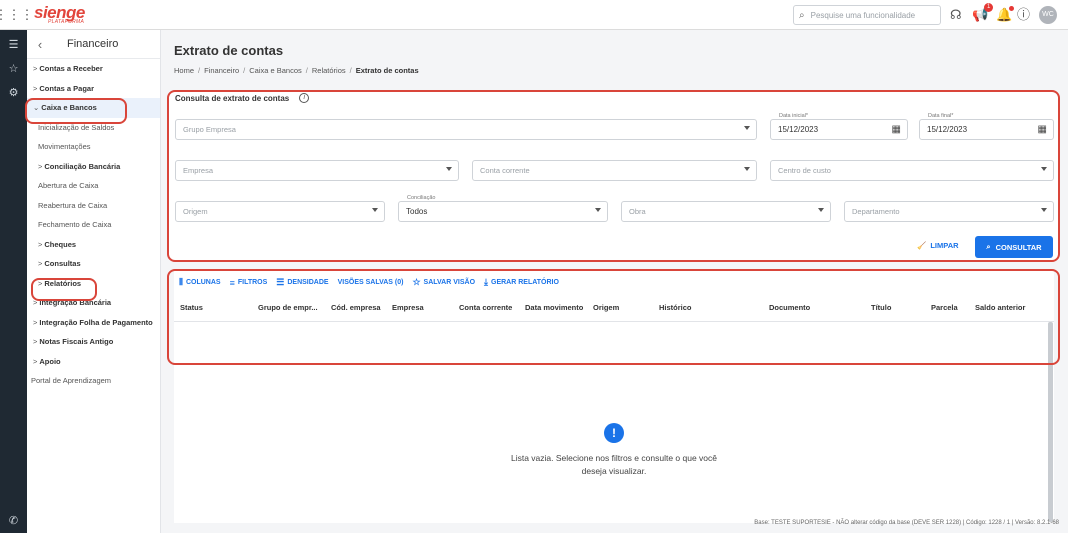 The height and width of the screenshot is (533, 1068). What do you see at coordinates (421, 198) in the screenshot?
I see `conciliacao-label: Conciliação` at bounding box center [421, 198].